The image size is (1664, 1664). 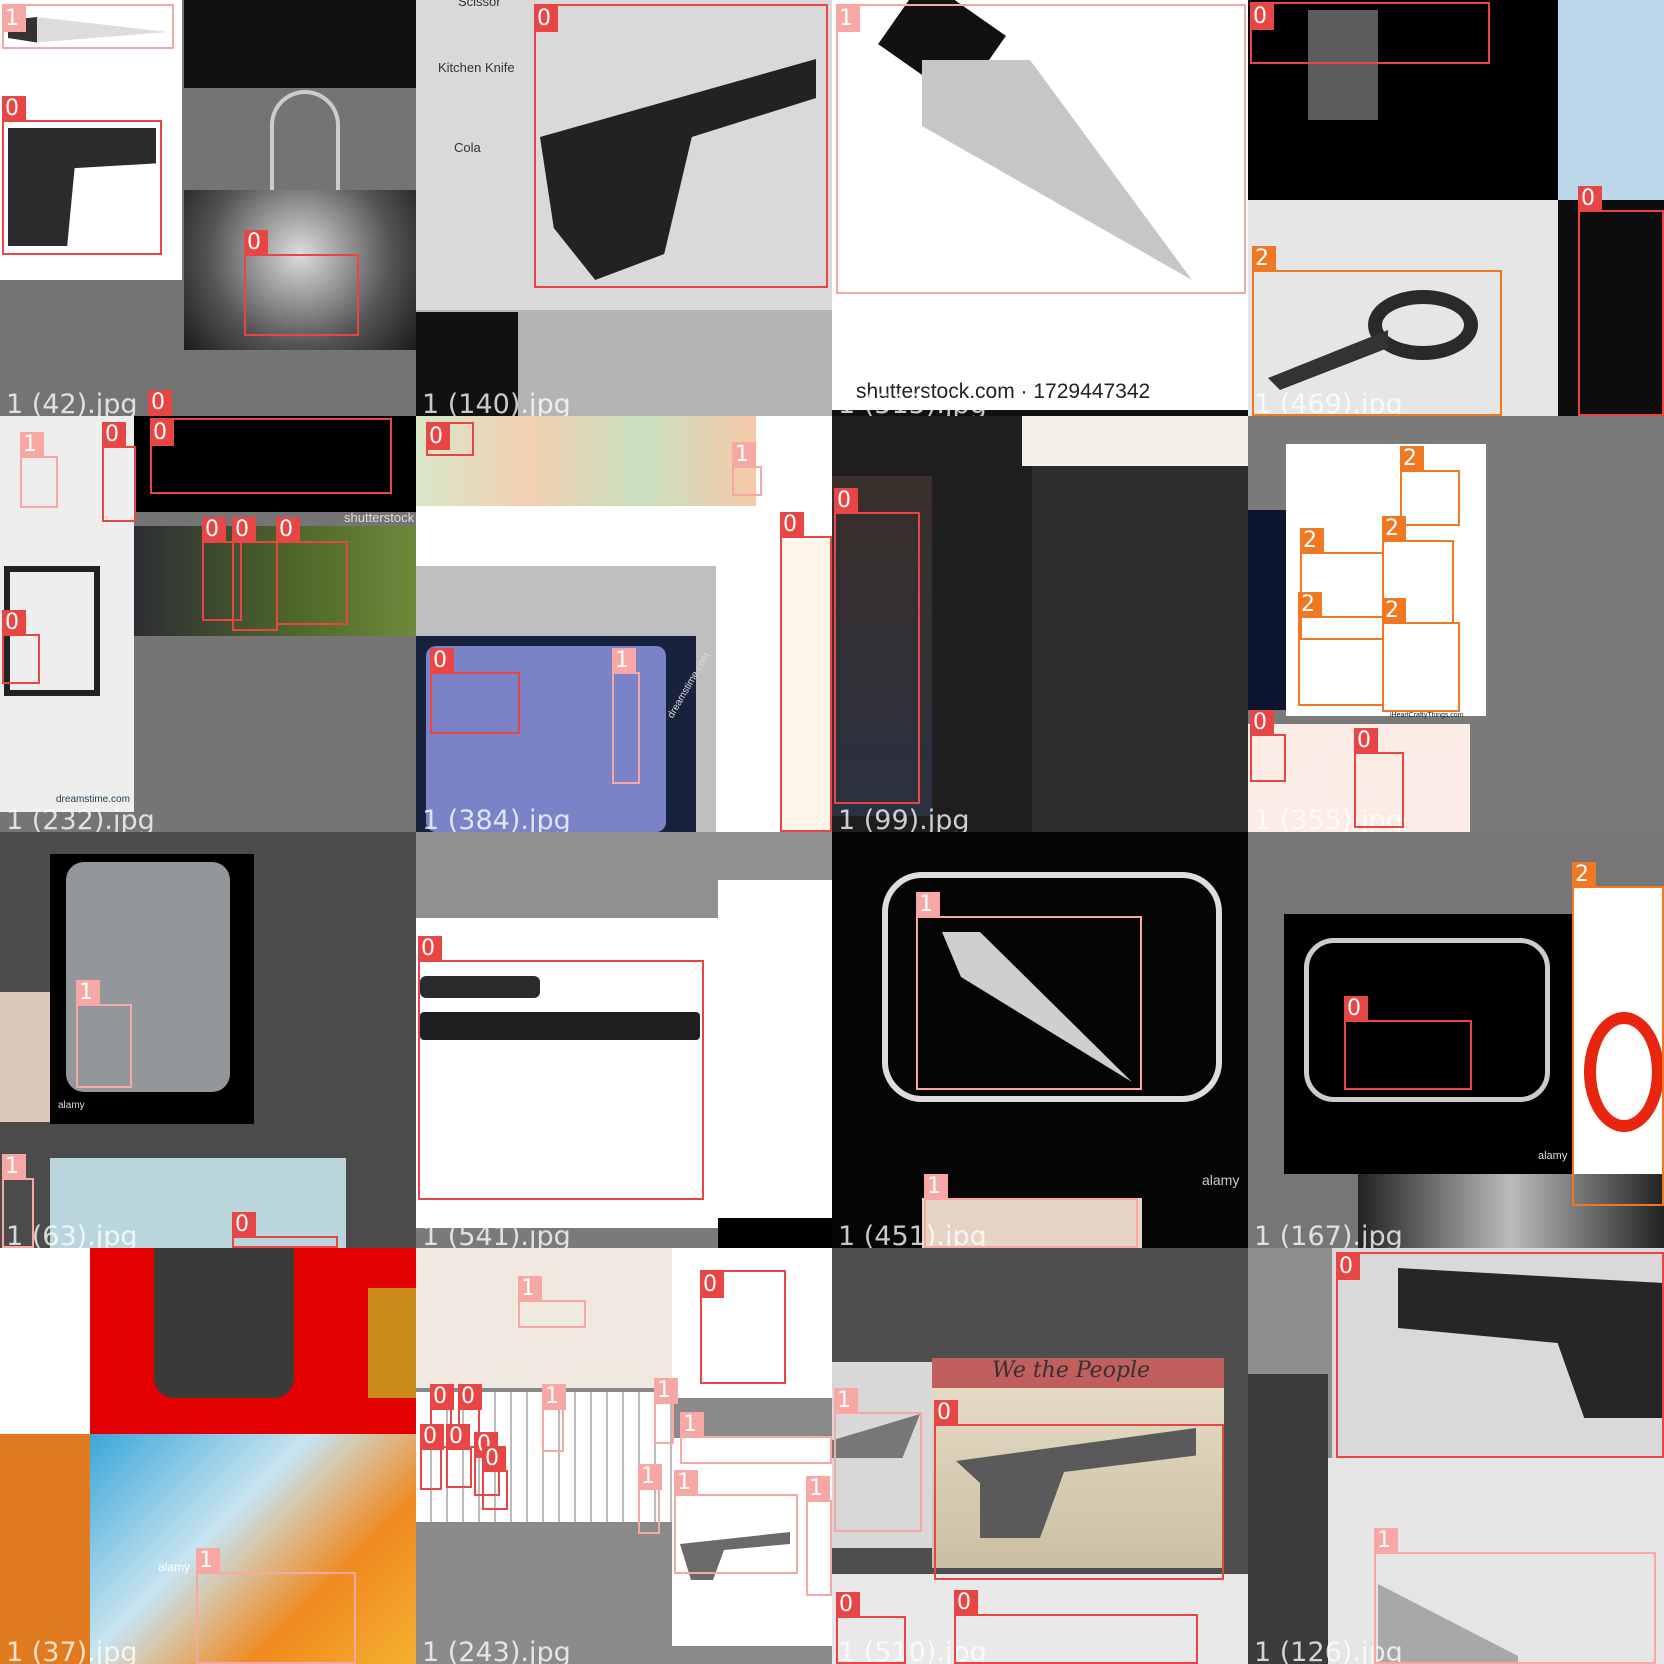 I want to click on orange-xray-left, so click(x=45, y=1549).